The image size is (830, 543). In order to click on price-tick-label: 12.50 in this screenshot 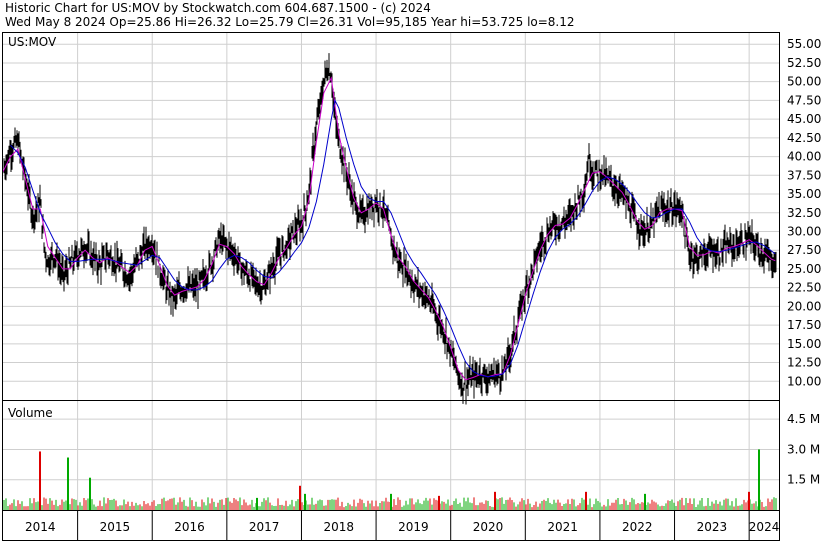, I will do `click(804, 363)`.